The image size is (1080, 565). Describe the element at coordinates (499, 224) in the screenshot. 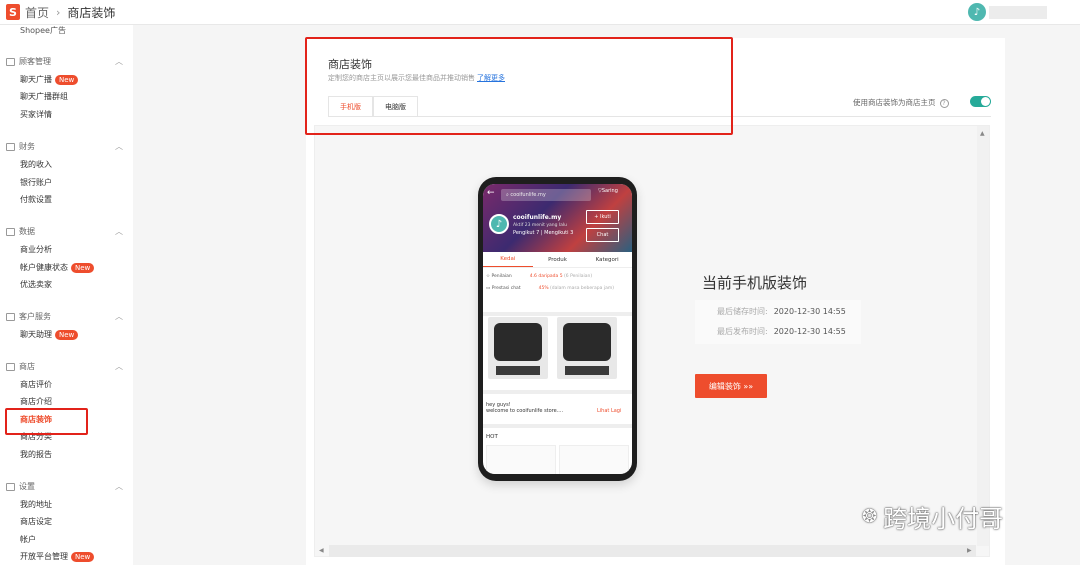

I see `shop-avatar: ♪` at that location.